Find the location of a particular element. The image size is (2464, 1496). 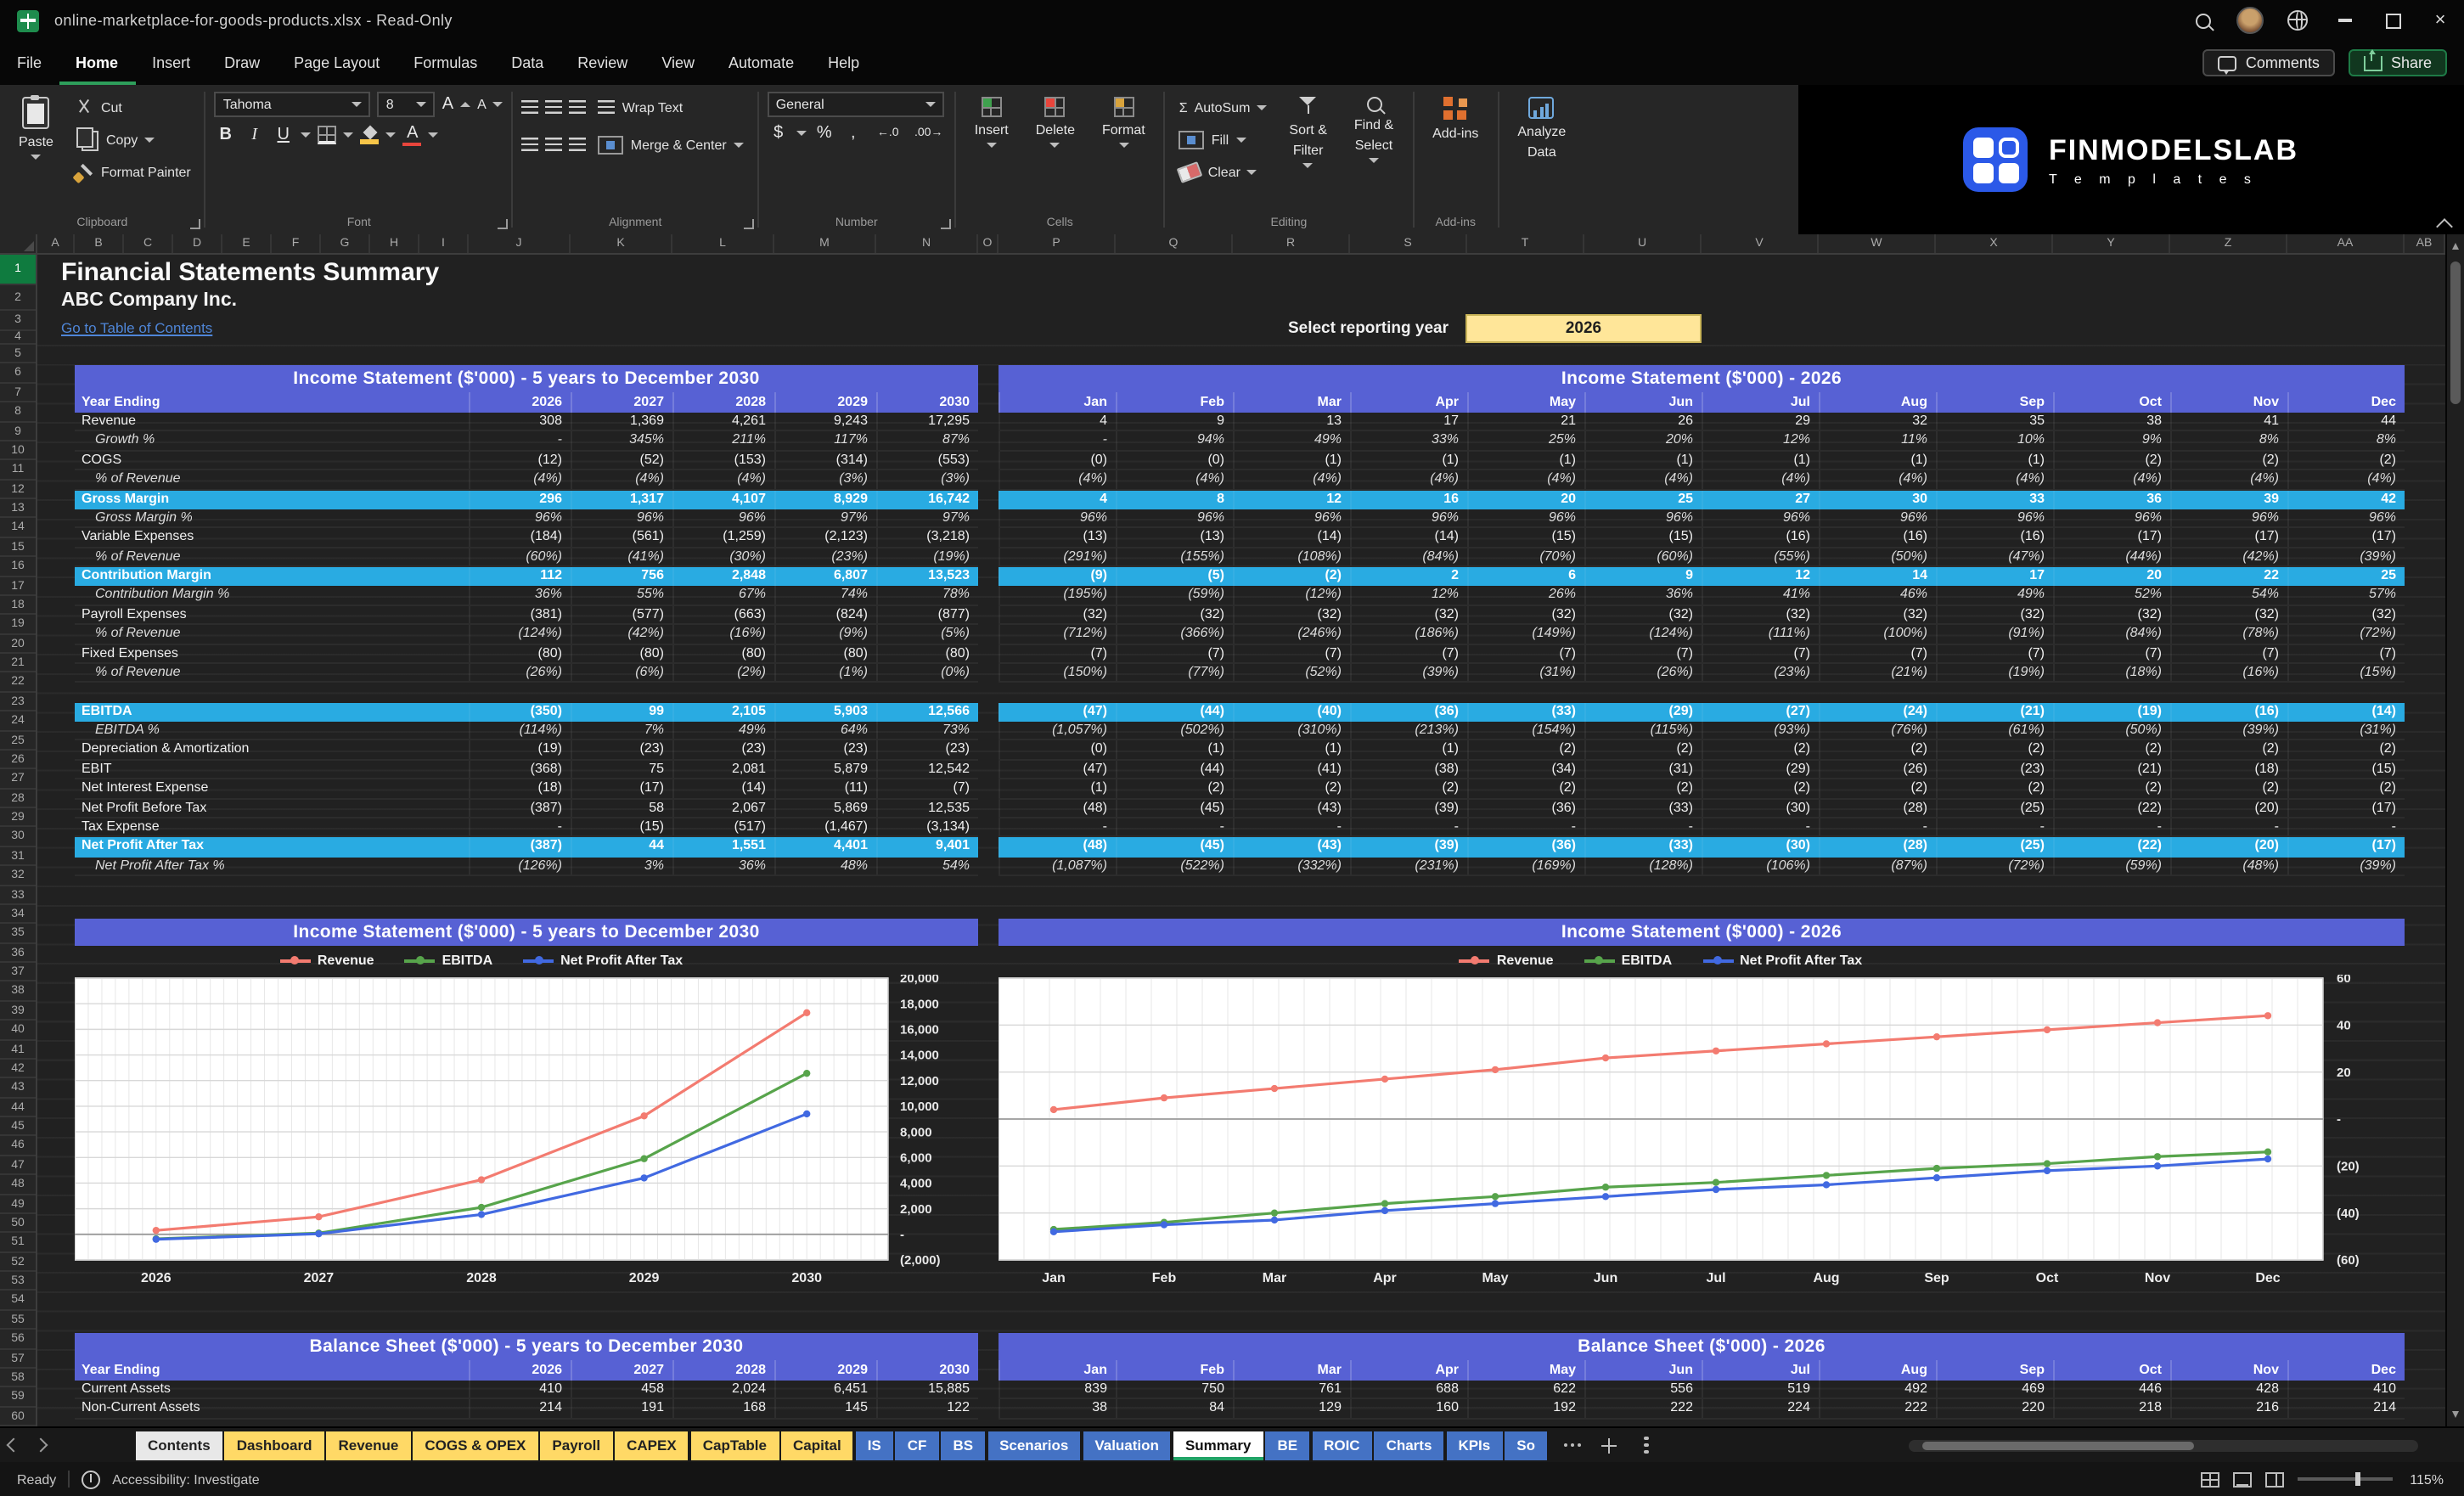

search-button is located at coordinates (2202, 20).